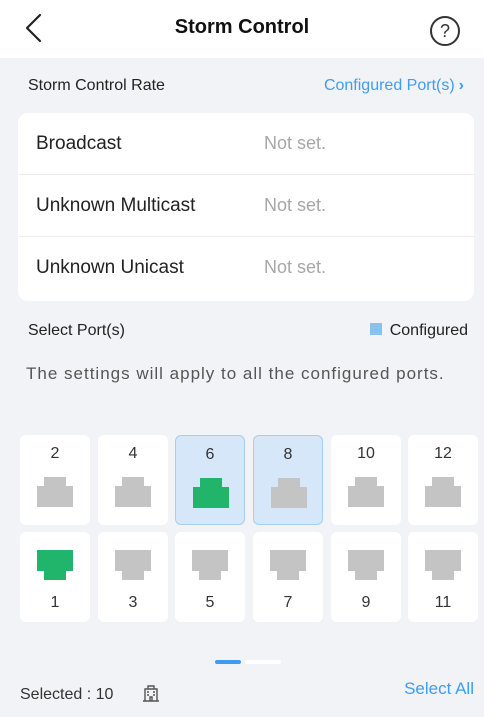  Describe the element at coordinates (228, 662) in the screenshot. I see `page-indicator-active` at that location.